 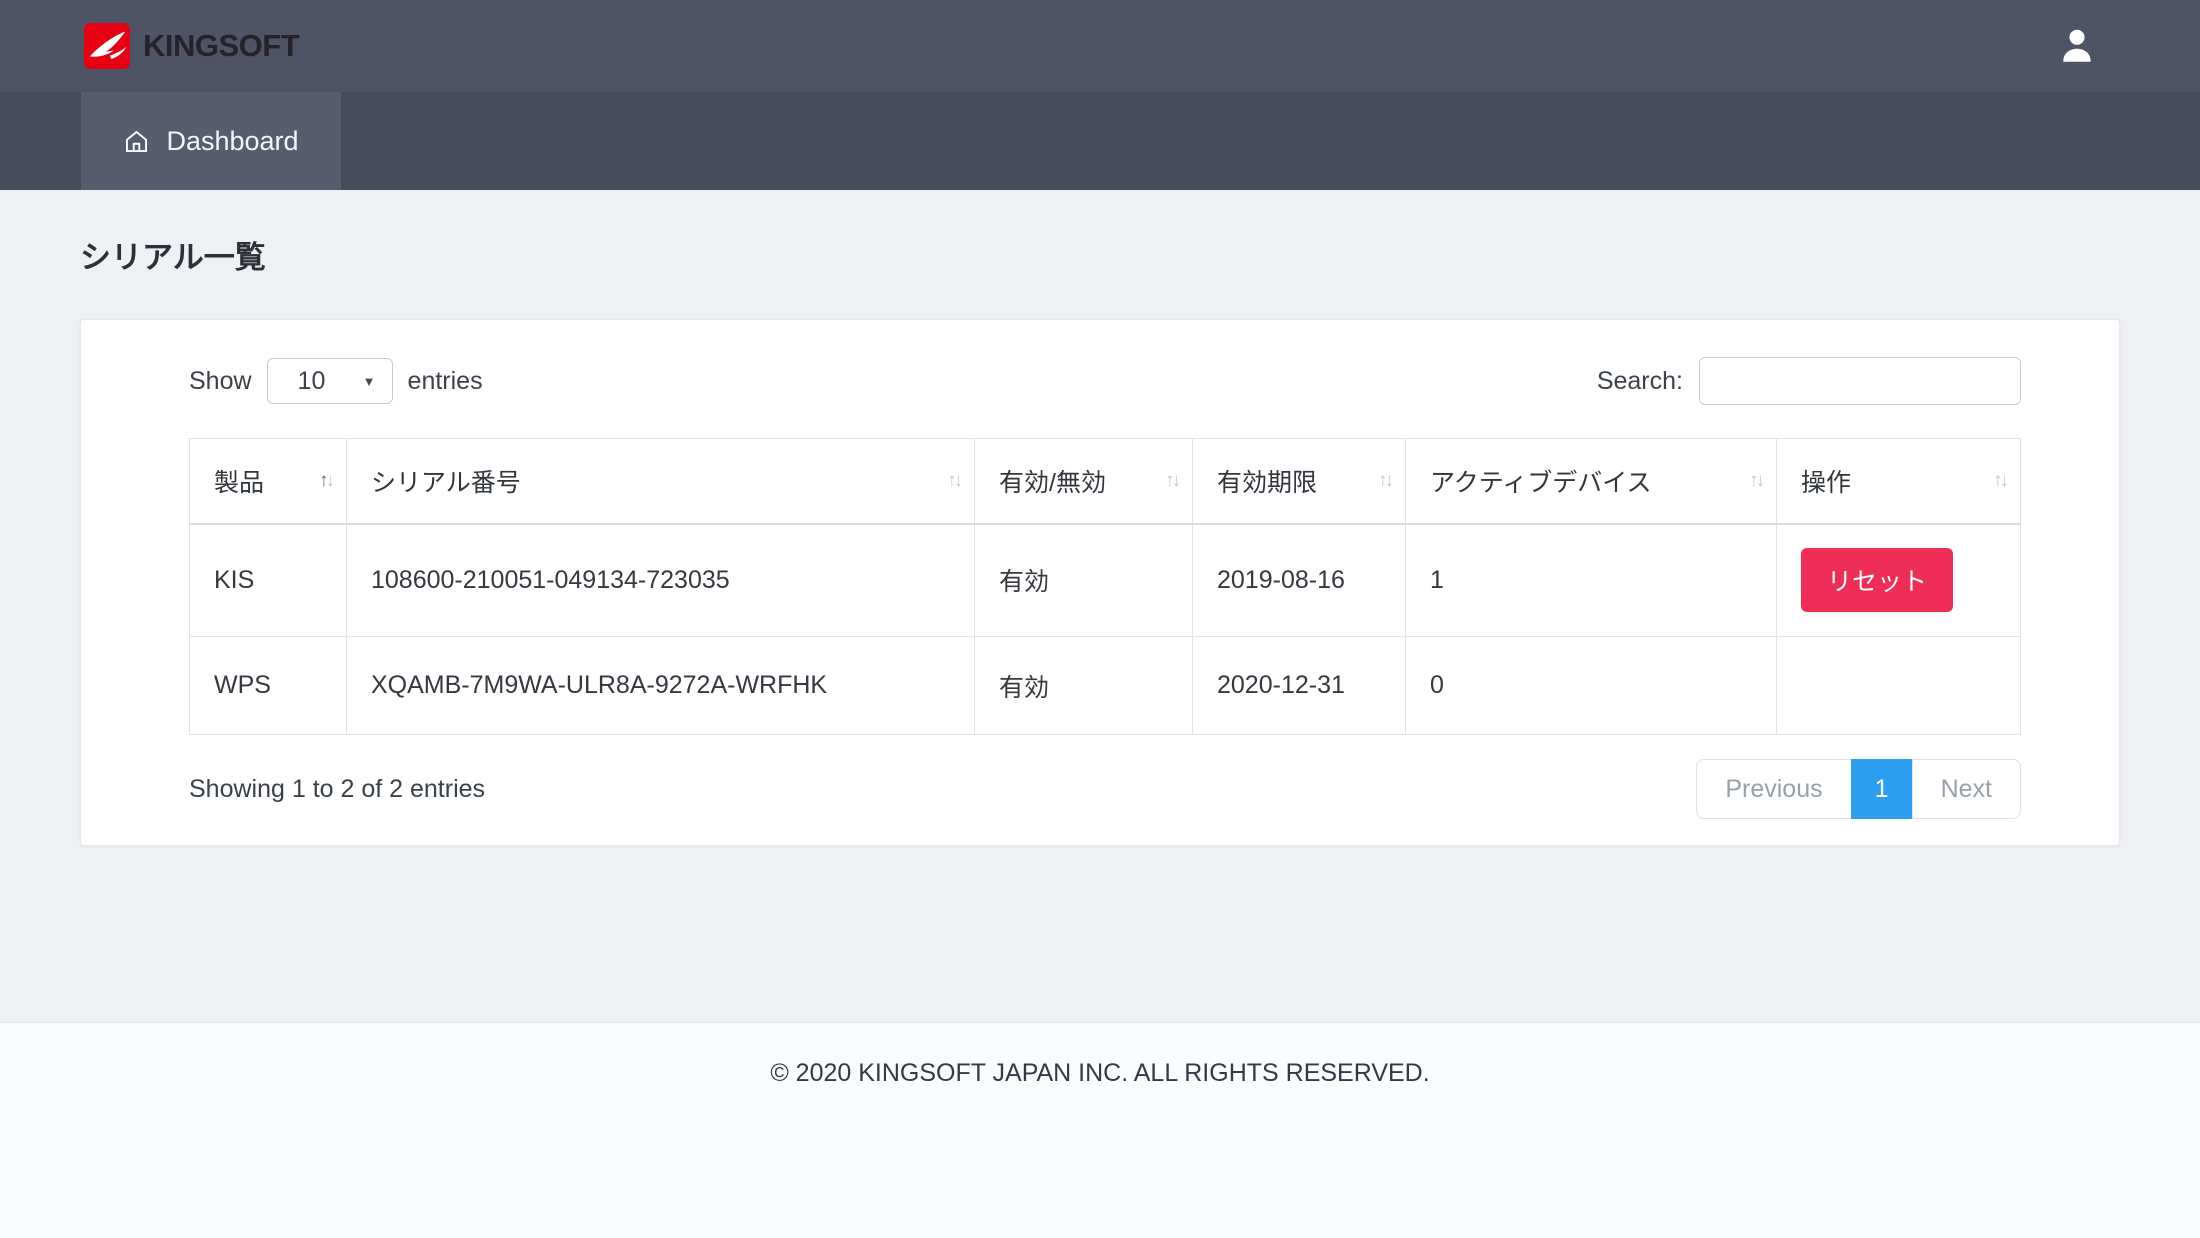 I want to click on column-header-label: シリアル番号, so click(x=446, y=482).